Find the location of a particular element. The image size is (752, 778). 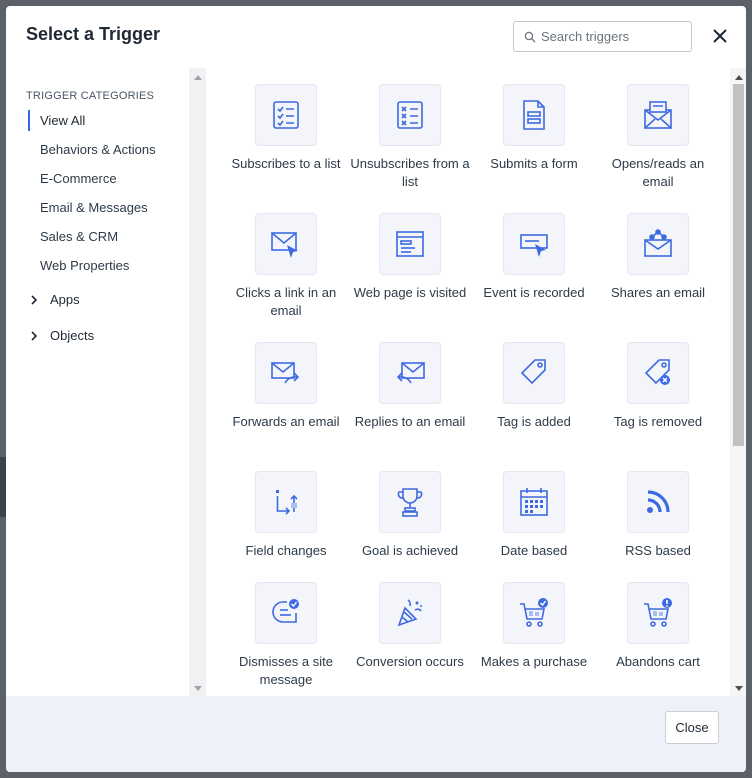

trigger-tile: Opens/reads an email is located at coordinates (658, 137).